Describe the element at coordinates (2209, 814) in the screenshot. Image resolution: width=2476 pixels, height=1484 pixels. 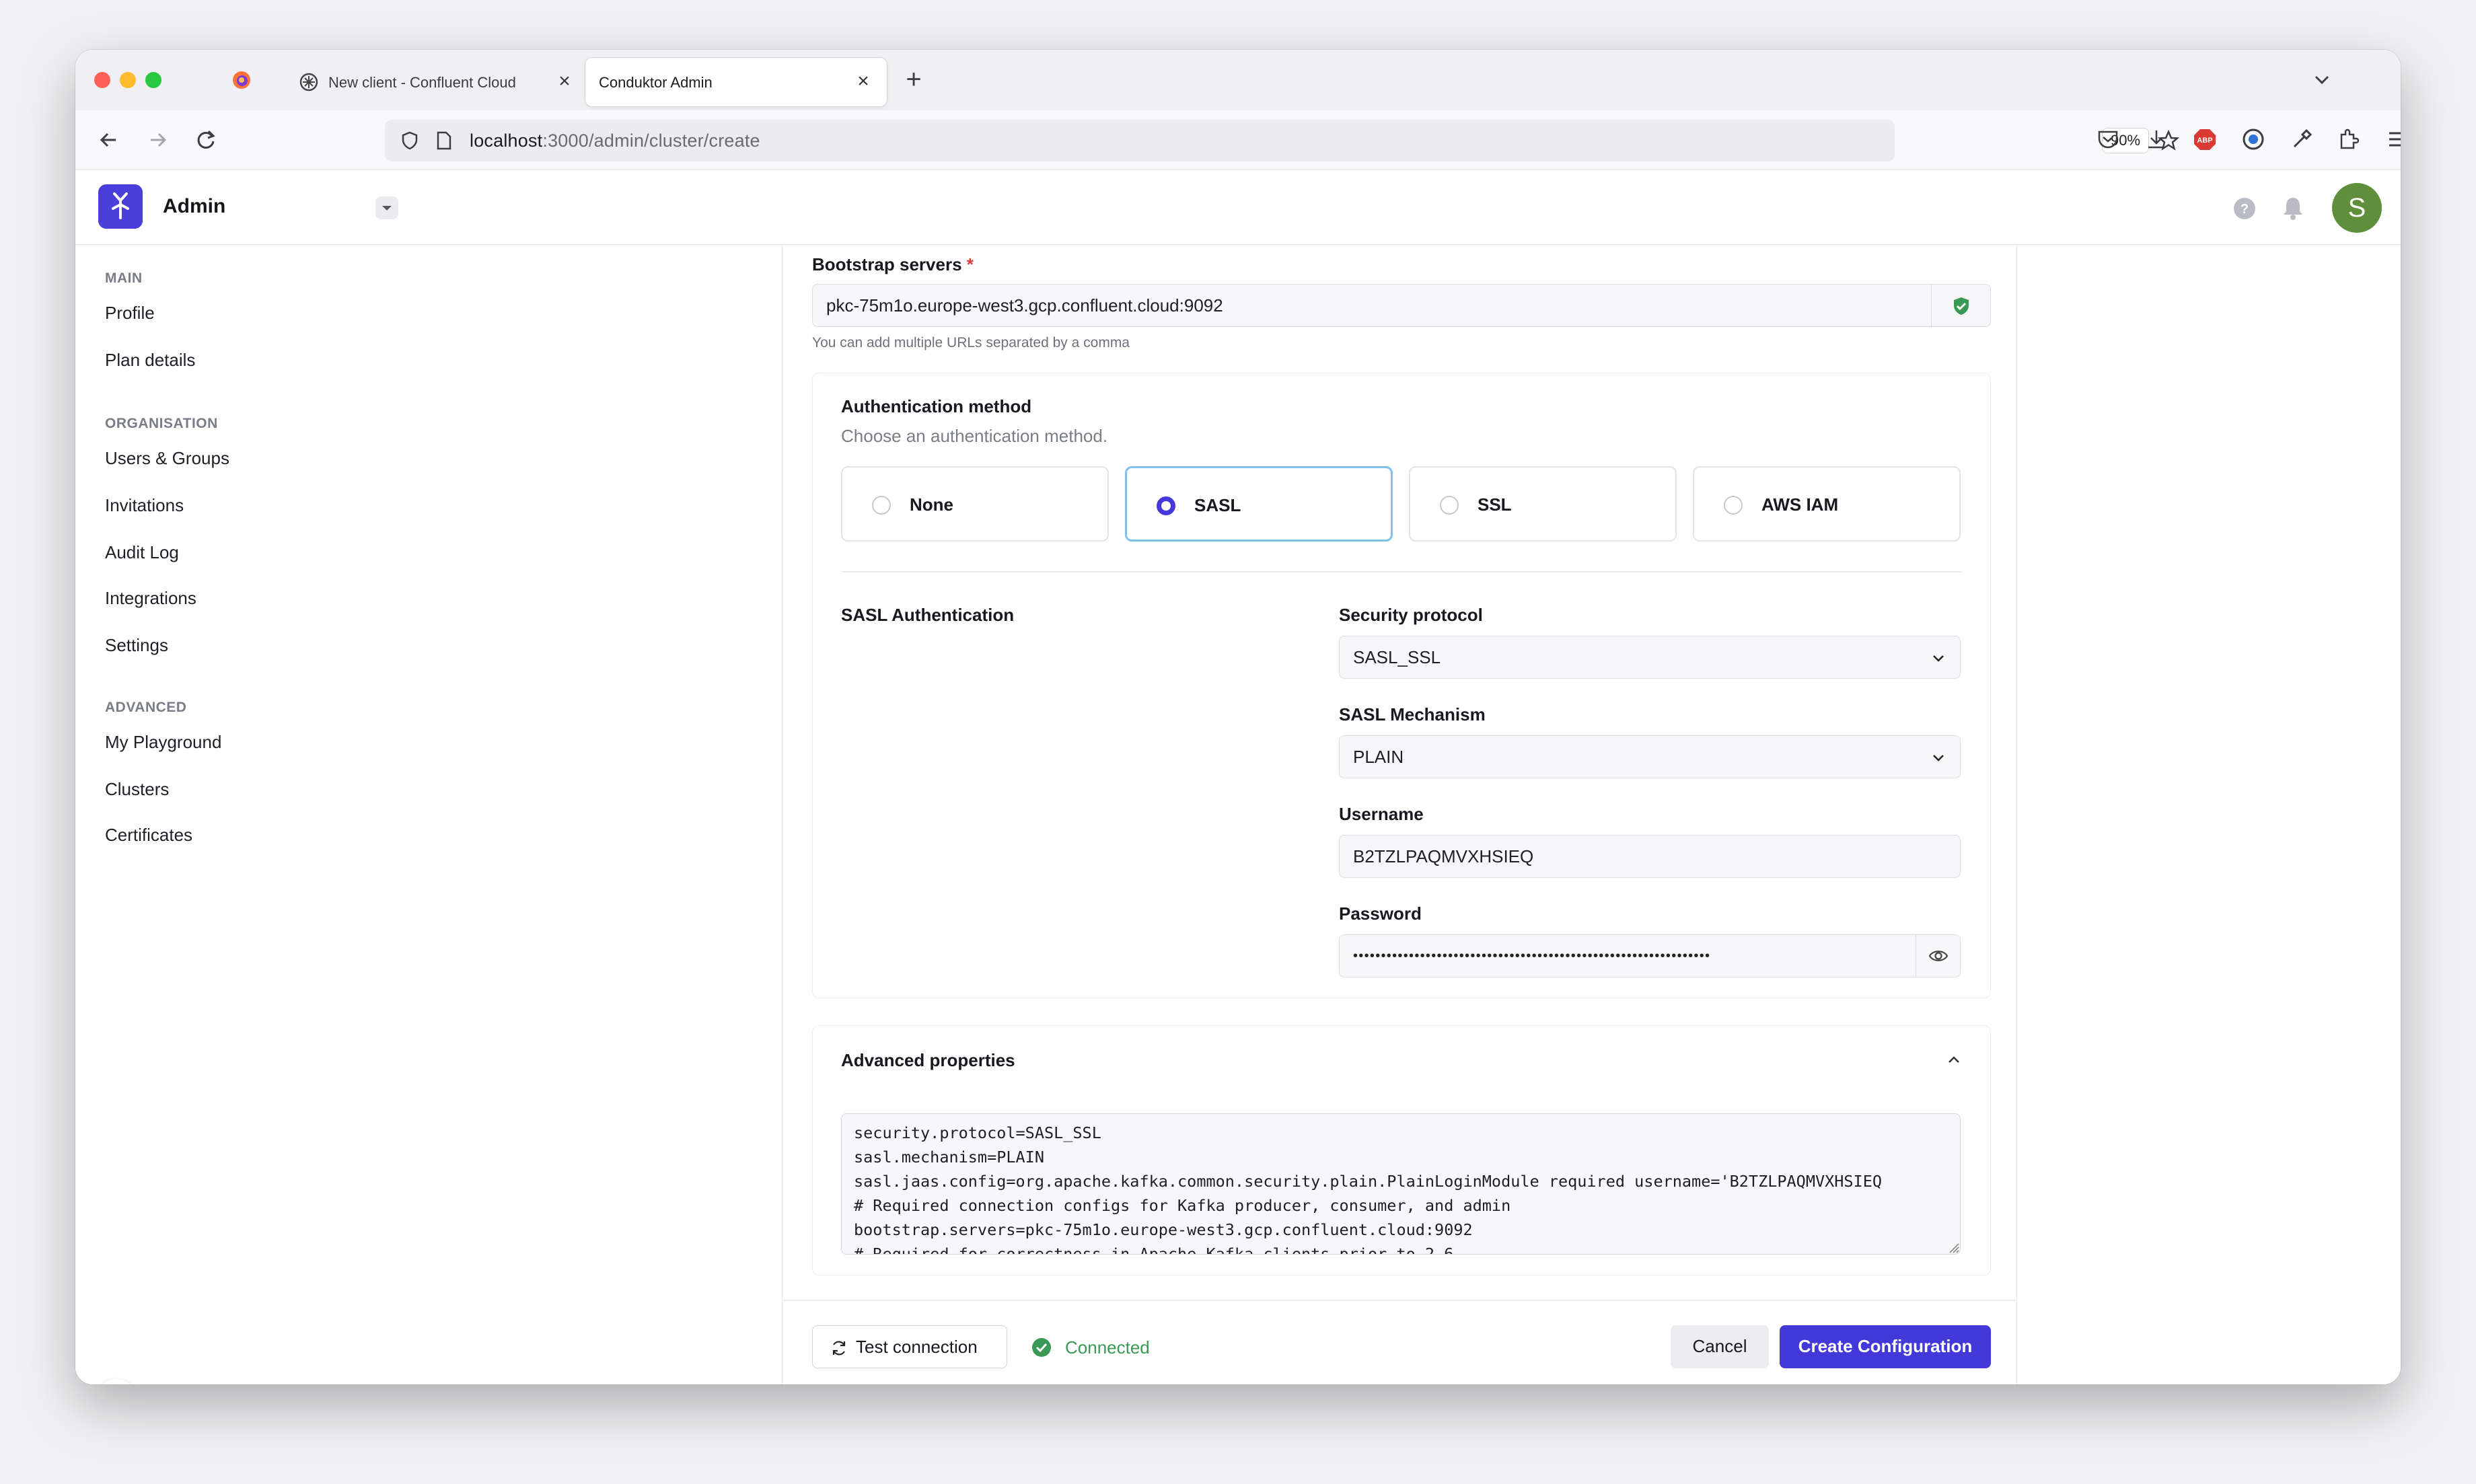
I see `right-gutter` at that location.